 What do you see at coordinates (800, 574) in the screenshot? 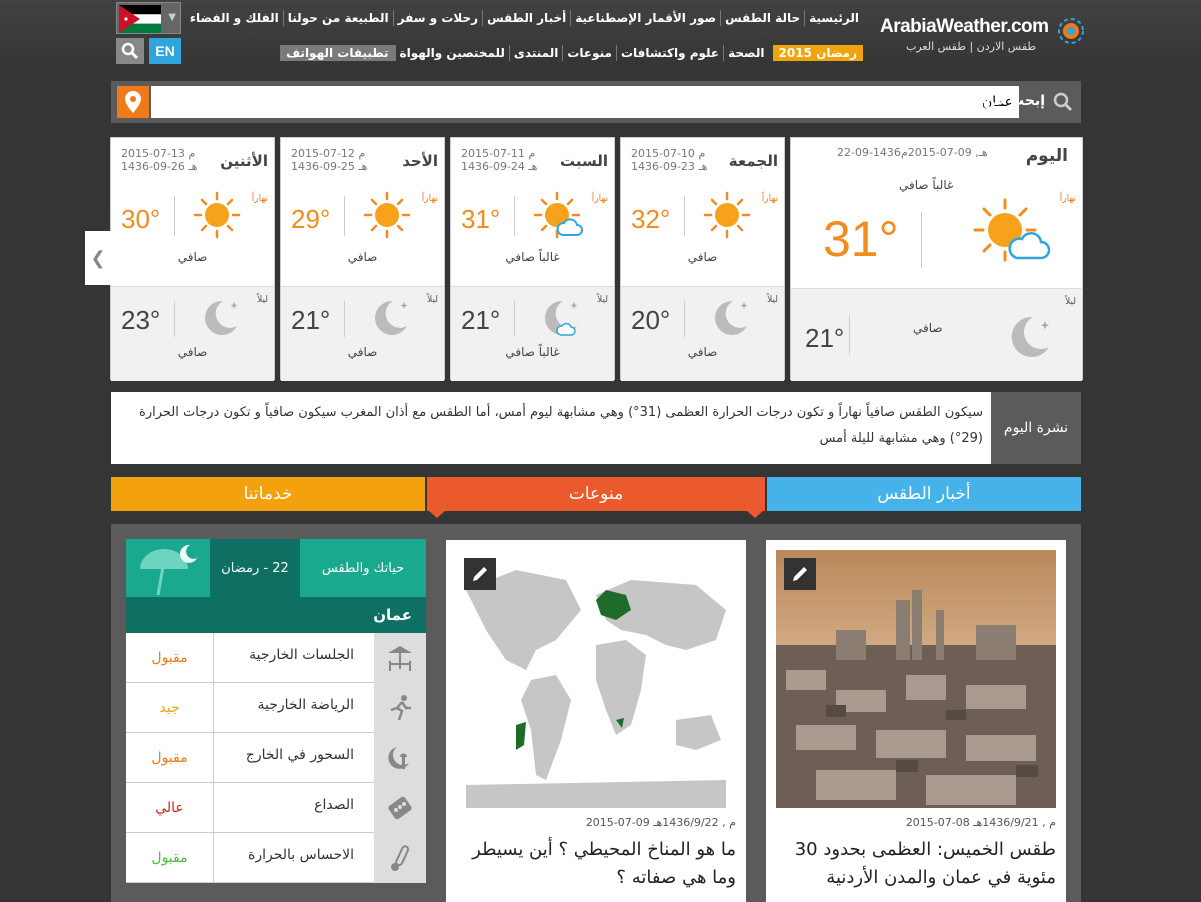
I see `edit-pencil-icon` at bounding box center [800, 574].